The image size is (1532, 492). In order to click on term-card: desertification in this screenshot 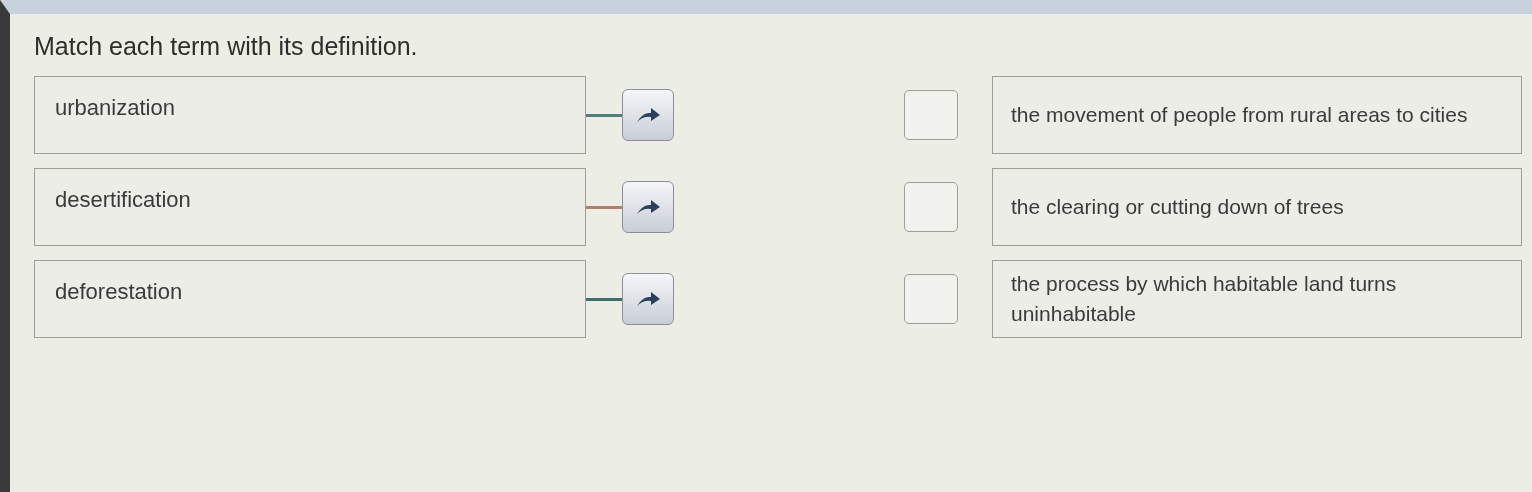, I will do `click(310, 207)`.